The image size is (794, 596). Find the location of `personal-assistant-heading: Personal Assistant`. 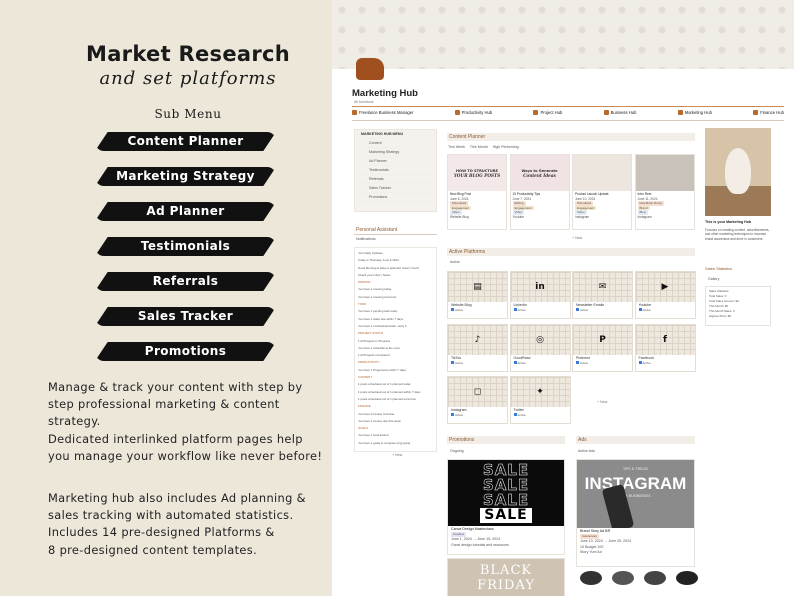

personal-assistant-heading: Personal Assistant is located at coordinates (377, 230).